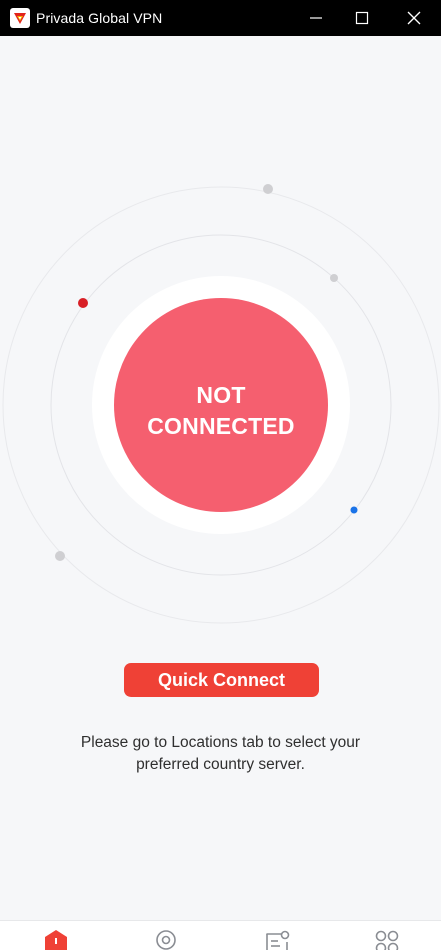 The width and height of the screenshot is (441, 950). Describe the element at coordinates (99, 18) in the screenshot. I see `window-title: Privada Global VPN` at that location.